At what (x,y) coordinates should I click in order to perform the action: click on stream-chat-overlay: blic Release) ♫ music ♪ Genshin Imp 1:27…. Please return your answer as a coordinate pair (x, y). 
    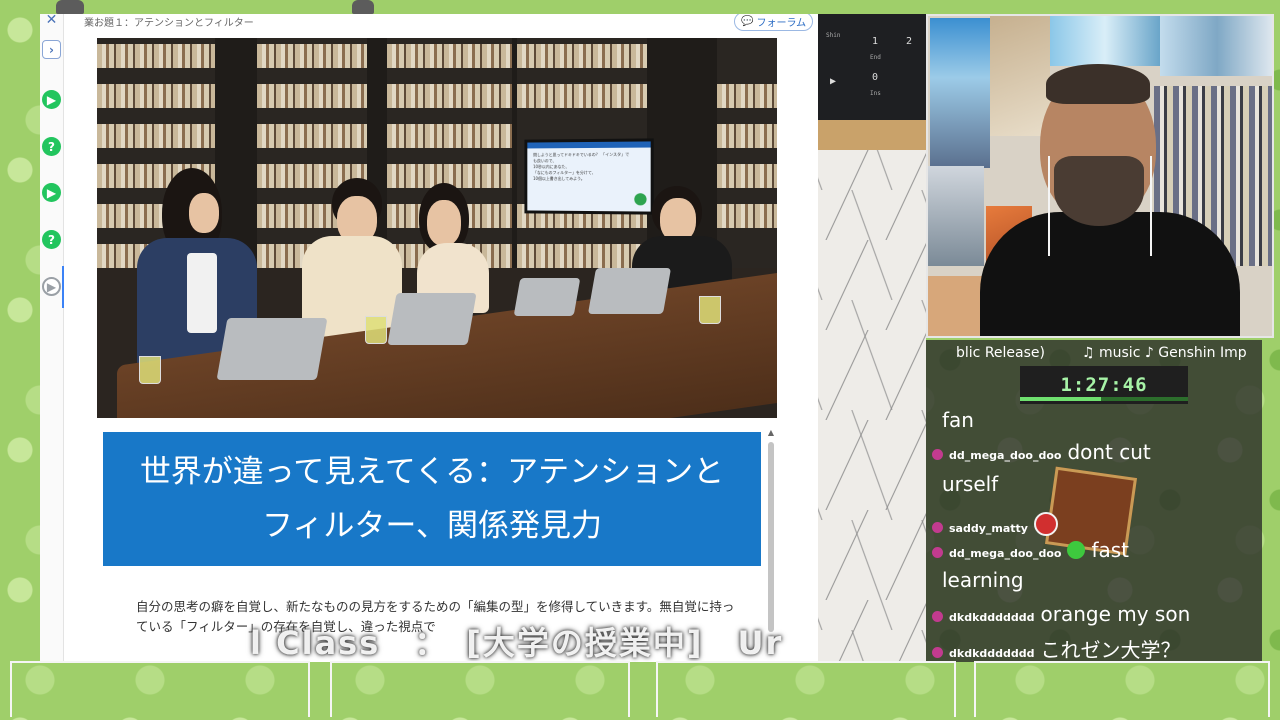
    Looking at the image, I should click on (1094, 501).